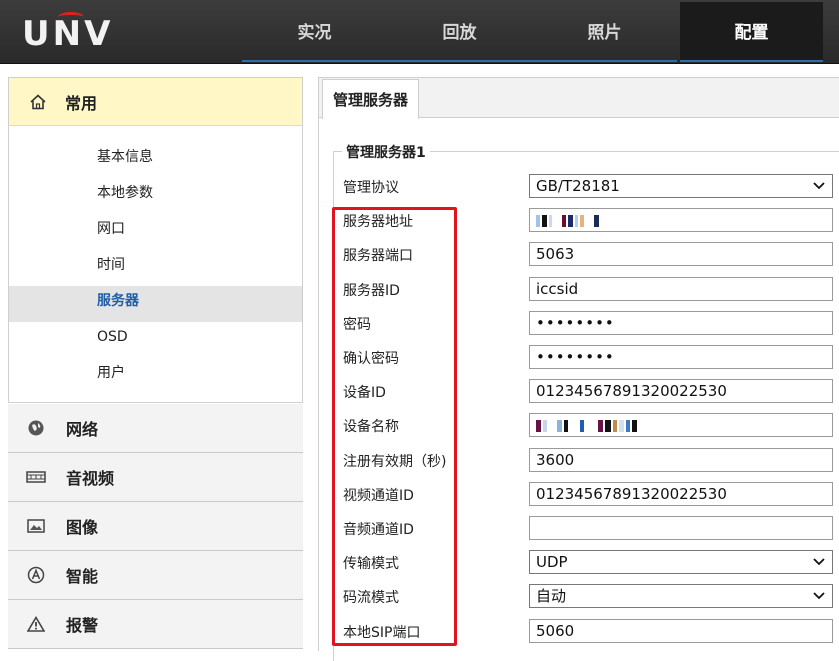 The image size is (839, 661). I want to click on content-tab-strip: 管理服务器, so click(579, 98).